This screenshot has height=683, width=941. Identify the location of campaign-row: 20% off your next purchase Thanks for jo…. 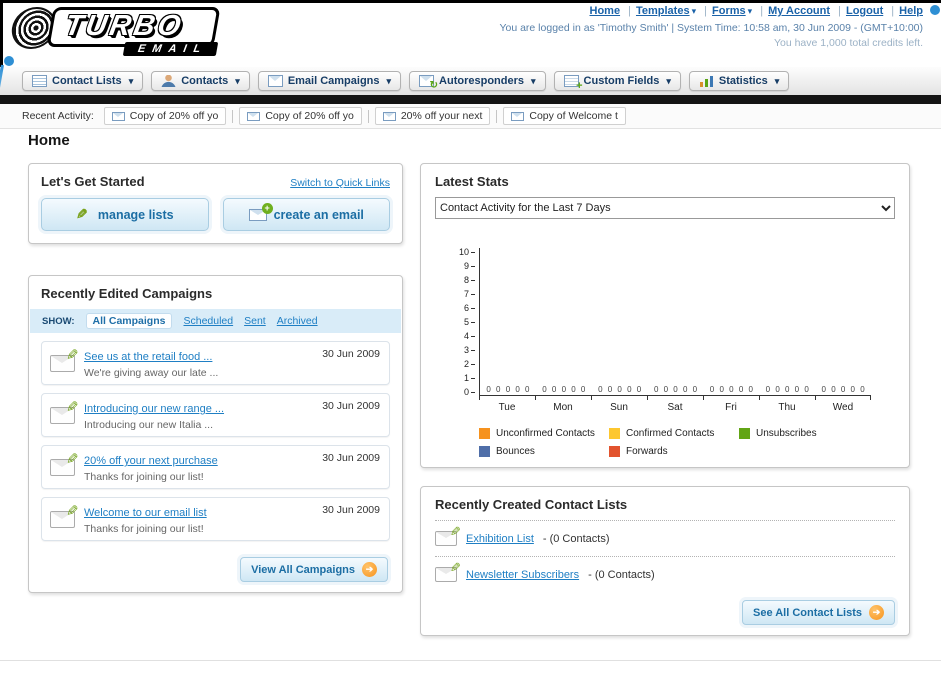
(215, 467).